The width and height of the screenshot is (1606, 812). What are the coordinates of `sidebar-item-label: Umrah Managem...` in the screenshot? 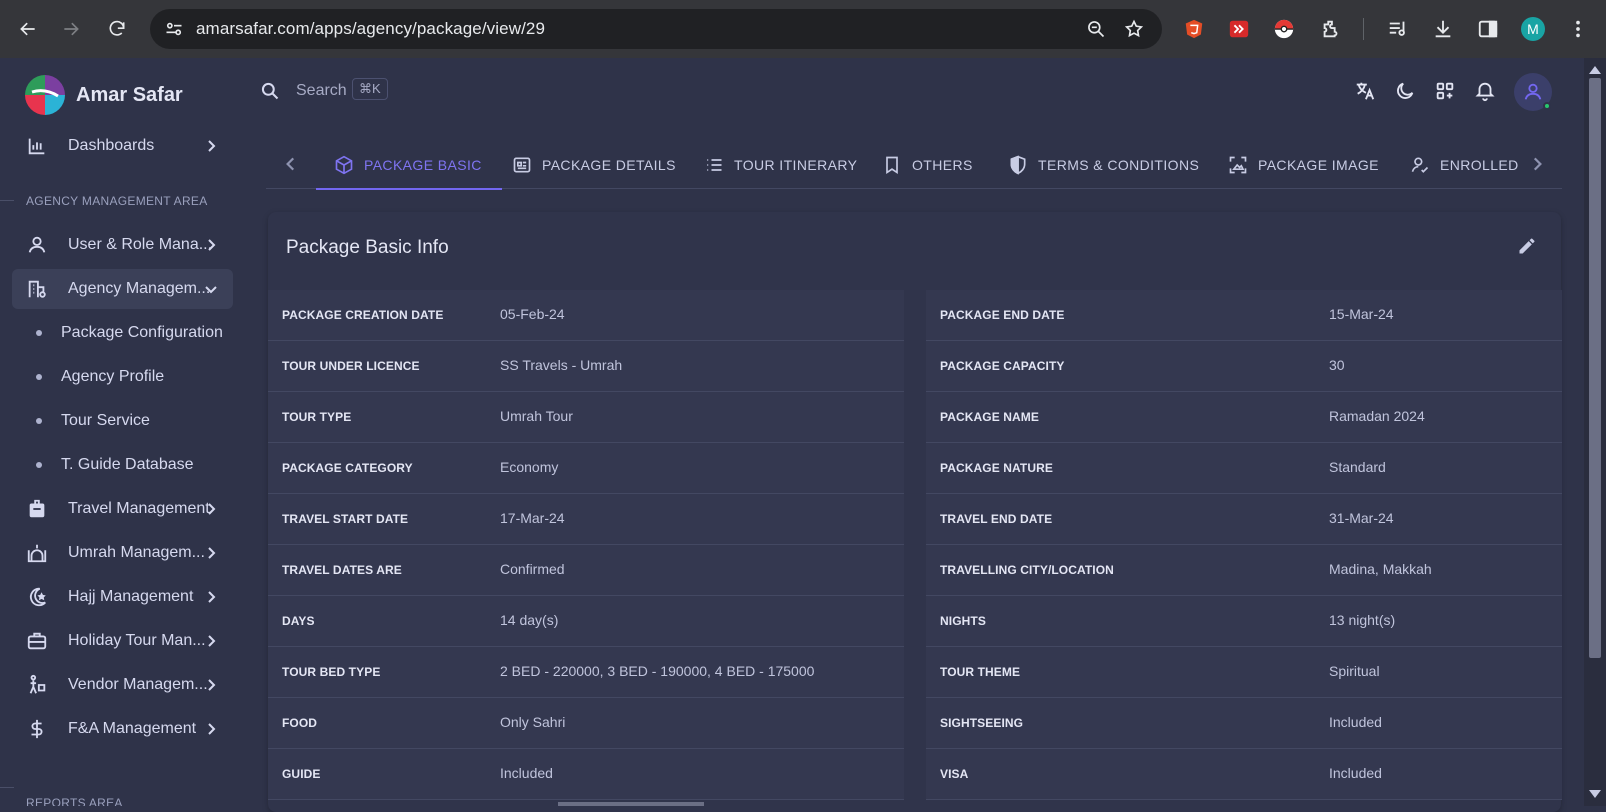 It's located at (136, 552).